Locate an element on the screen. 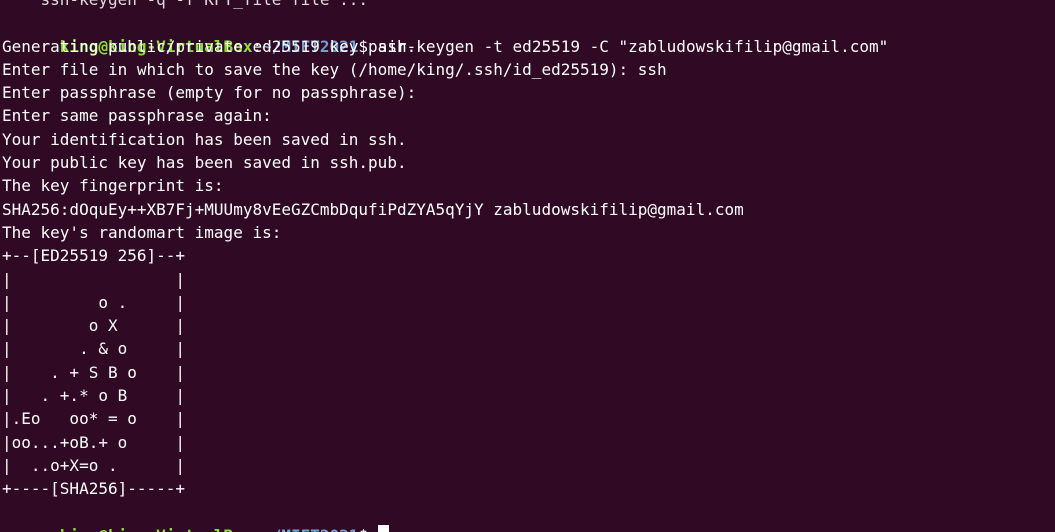  randomart-line: | o X | is located at coordinates (94, 326).